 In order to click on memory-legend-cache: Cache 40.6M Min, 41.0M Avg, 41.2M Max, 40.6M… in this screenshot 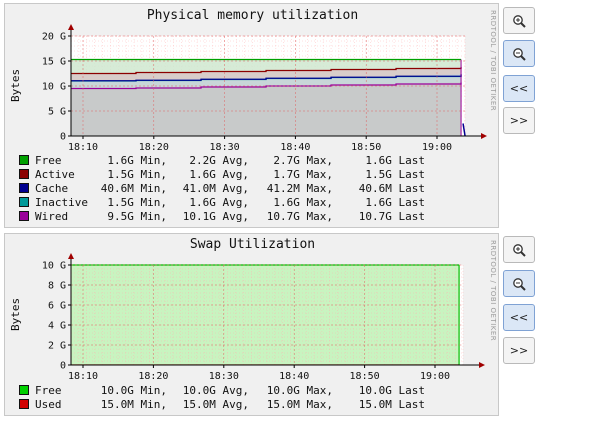, I will do `click(222, 189)`.